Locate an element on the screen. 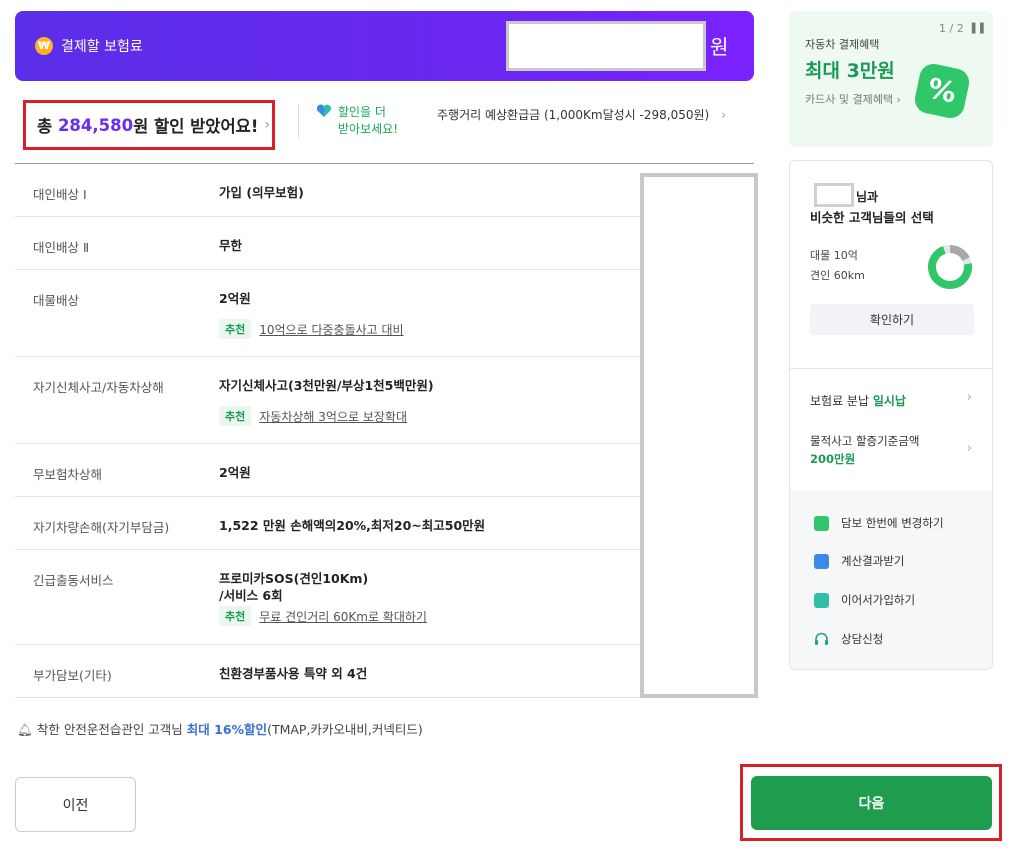 This screenshot has width=1024, height=850. coverage-value: 무한 is located at coordinates (231, 245).